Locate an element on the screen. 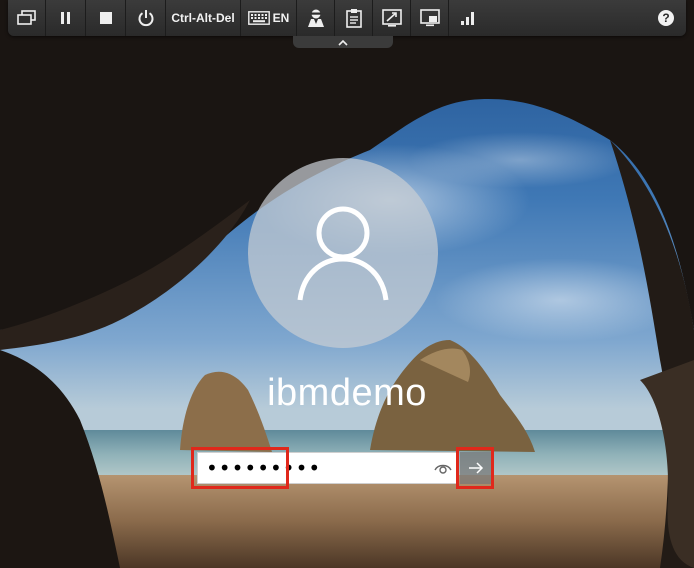  user-avatar is located at coordinates (343, 253).